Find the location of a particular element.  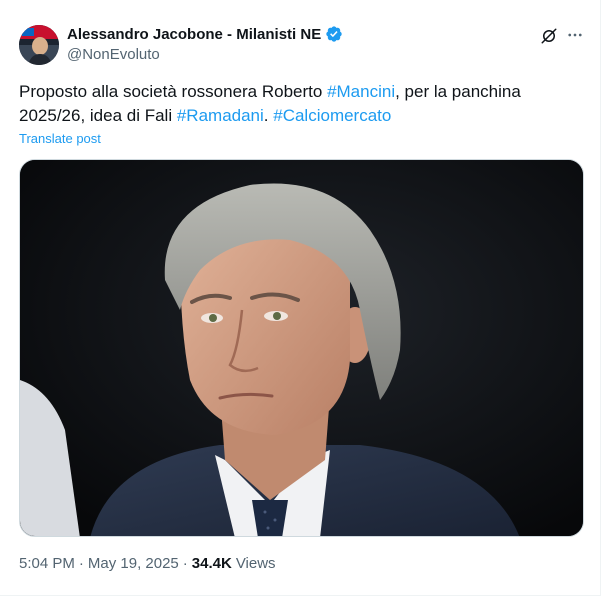

display-name: Alessandro Jacobone - Milanisti NE is located at coordinates (194, 34).